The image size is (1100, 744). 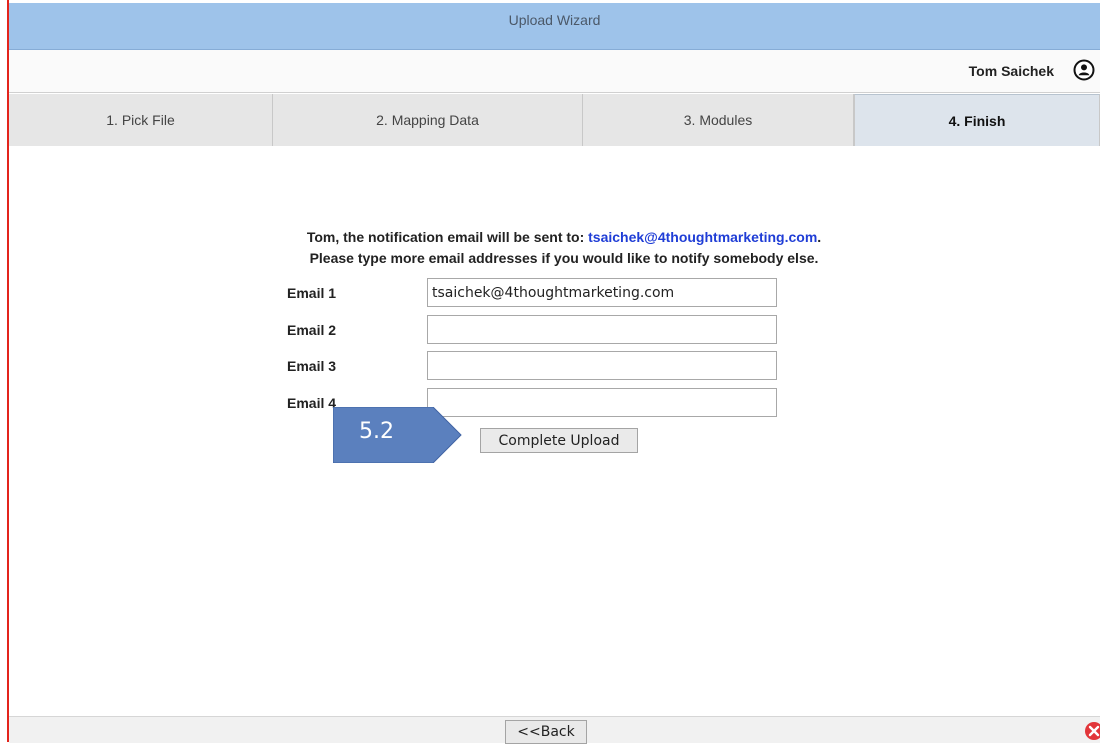 I want to click on email-1-field, so click(x=602, y=292).